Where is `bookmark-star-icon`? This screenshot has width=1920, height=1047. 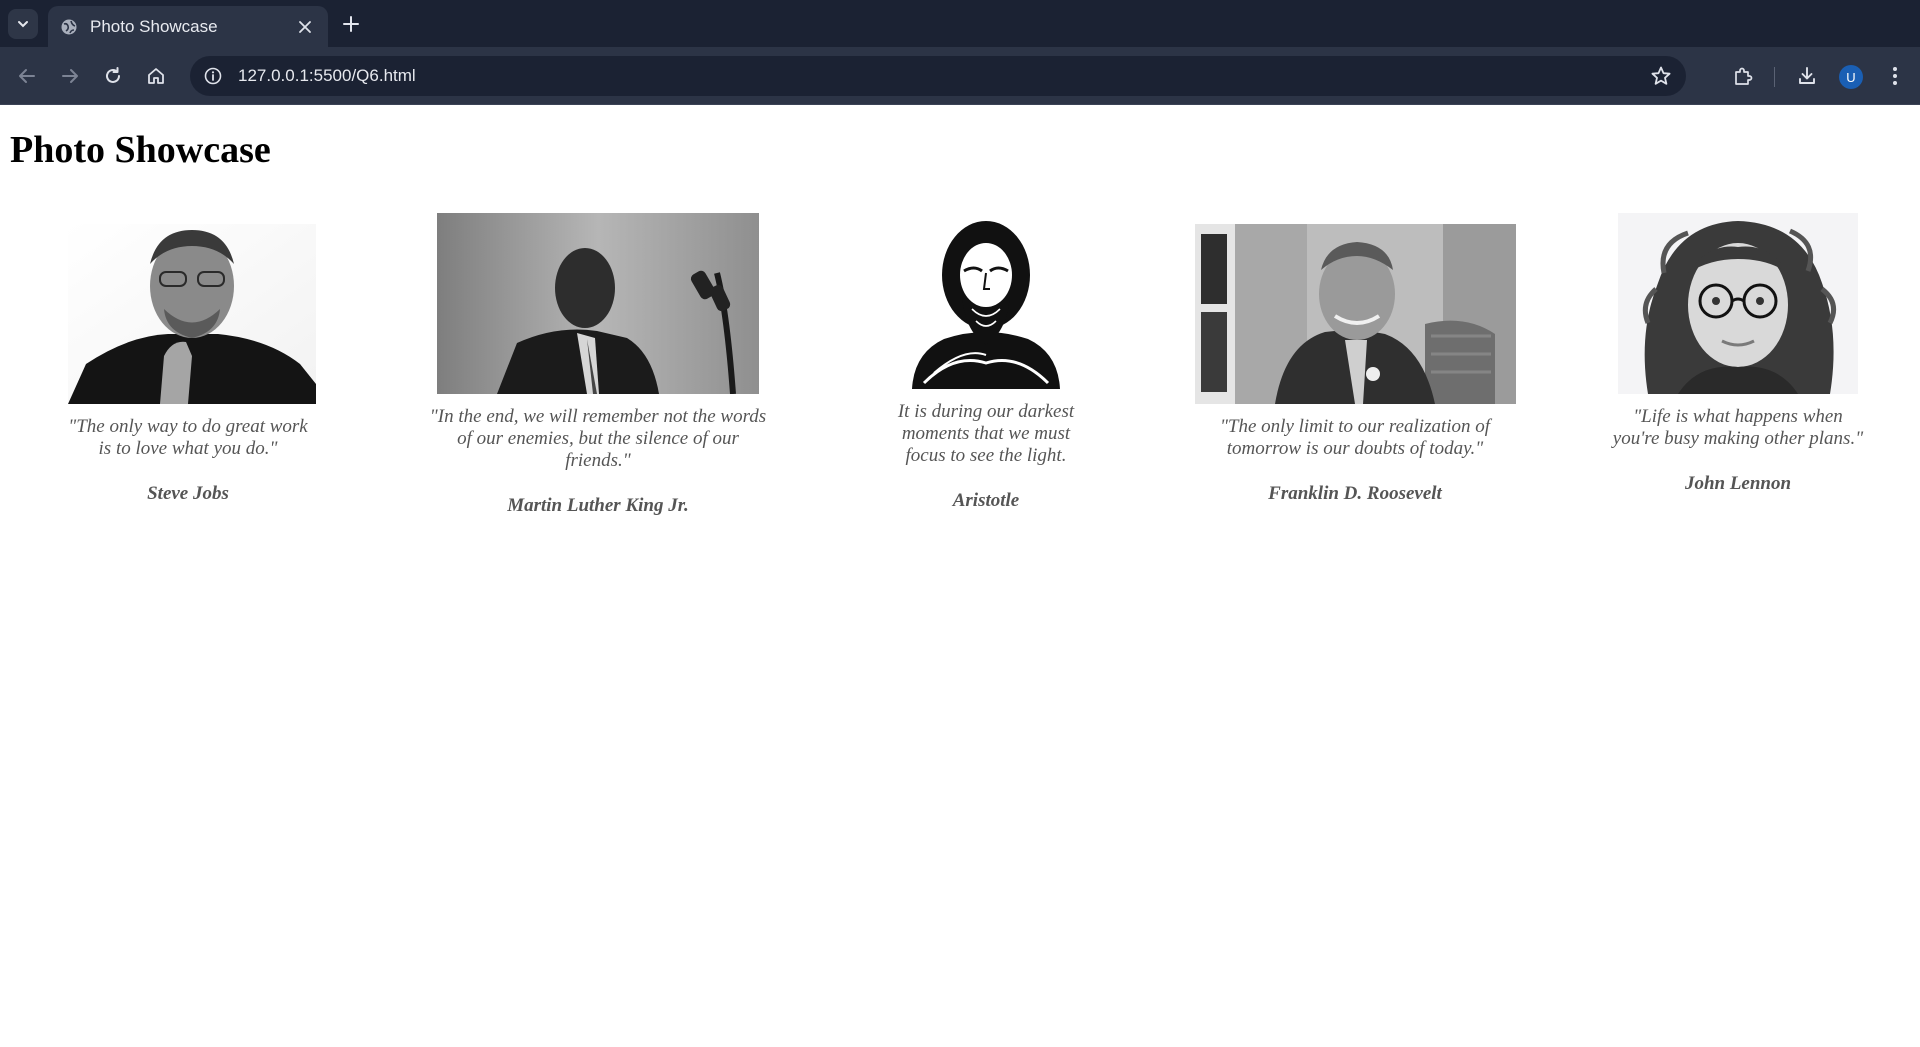
bookmark-star-icon is located at coordinates (1661, 76).